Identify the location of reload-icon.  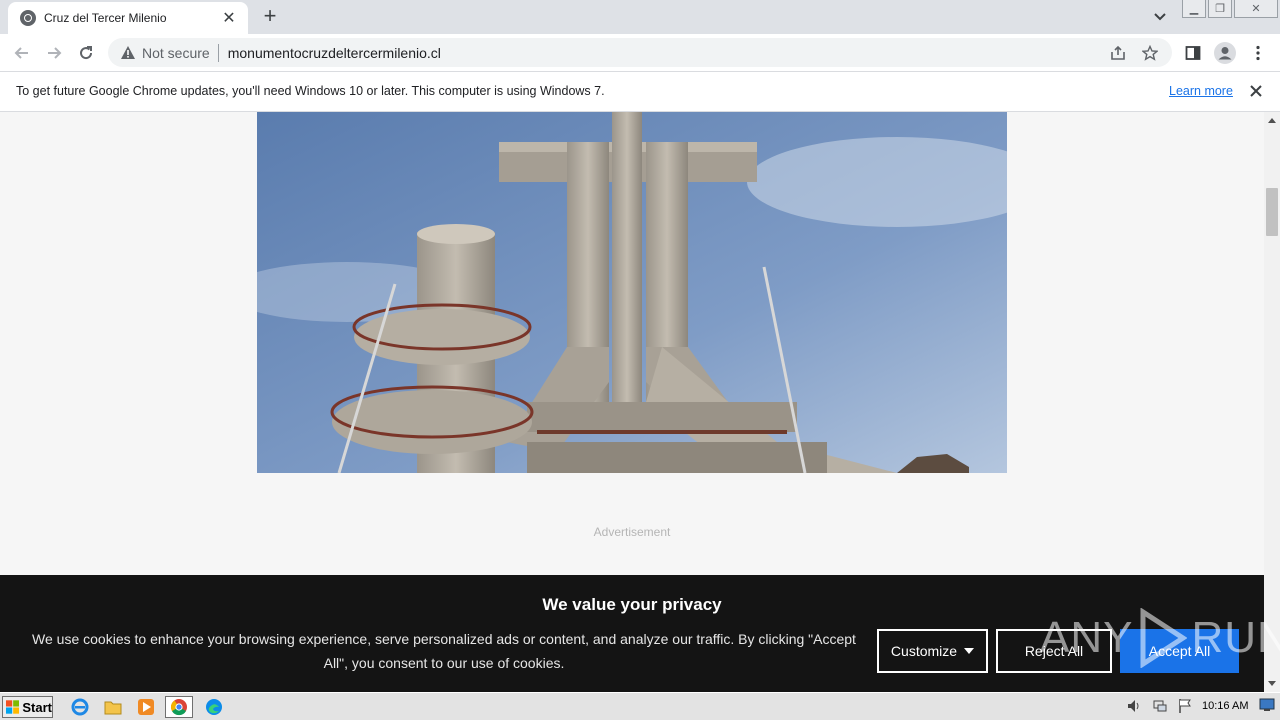
(86, 53).